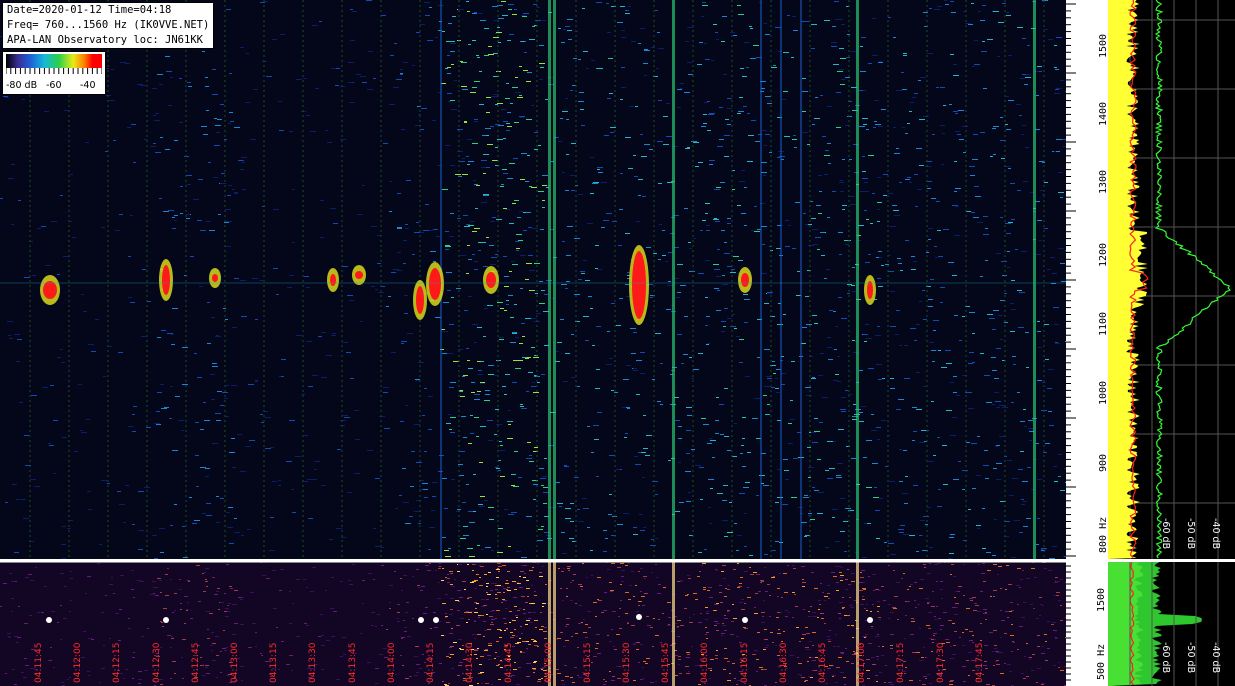 The width and height of the screenshot is (1235, 686). I want to click on spectrum-plot, so click(1171, 279).